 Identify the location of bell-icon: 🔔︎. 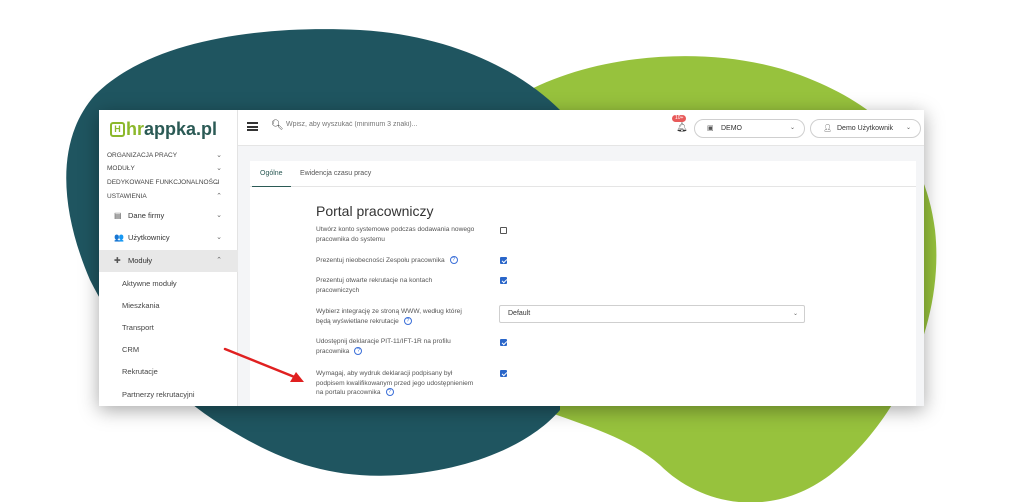
(681, 127).